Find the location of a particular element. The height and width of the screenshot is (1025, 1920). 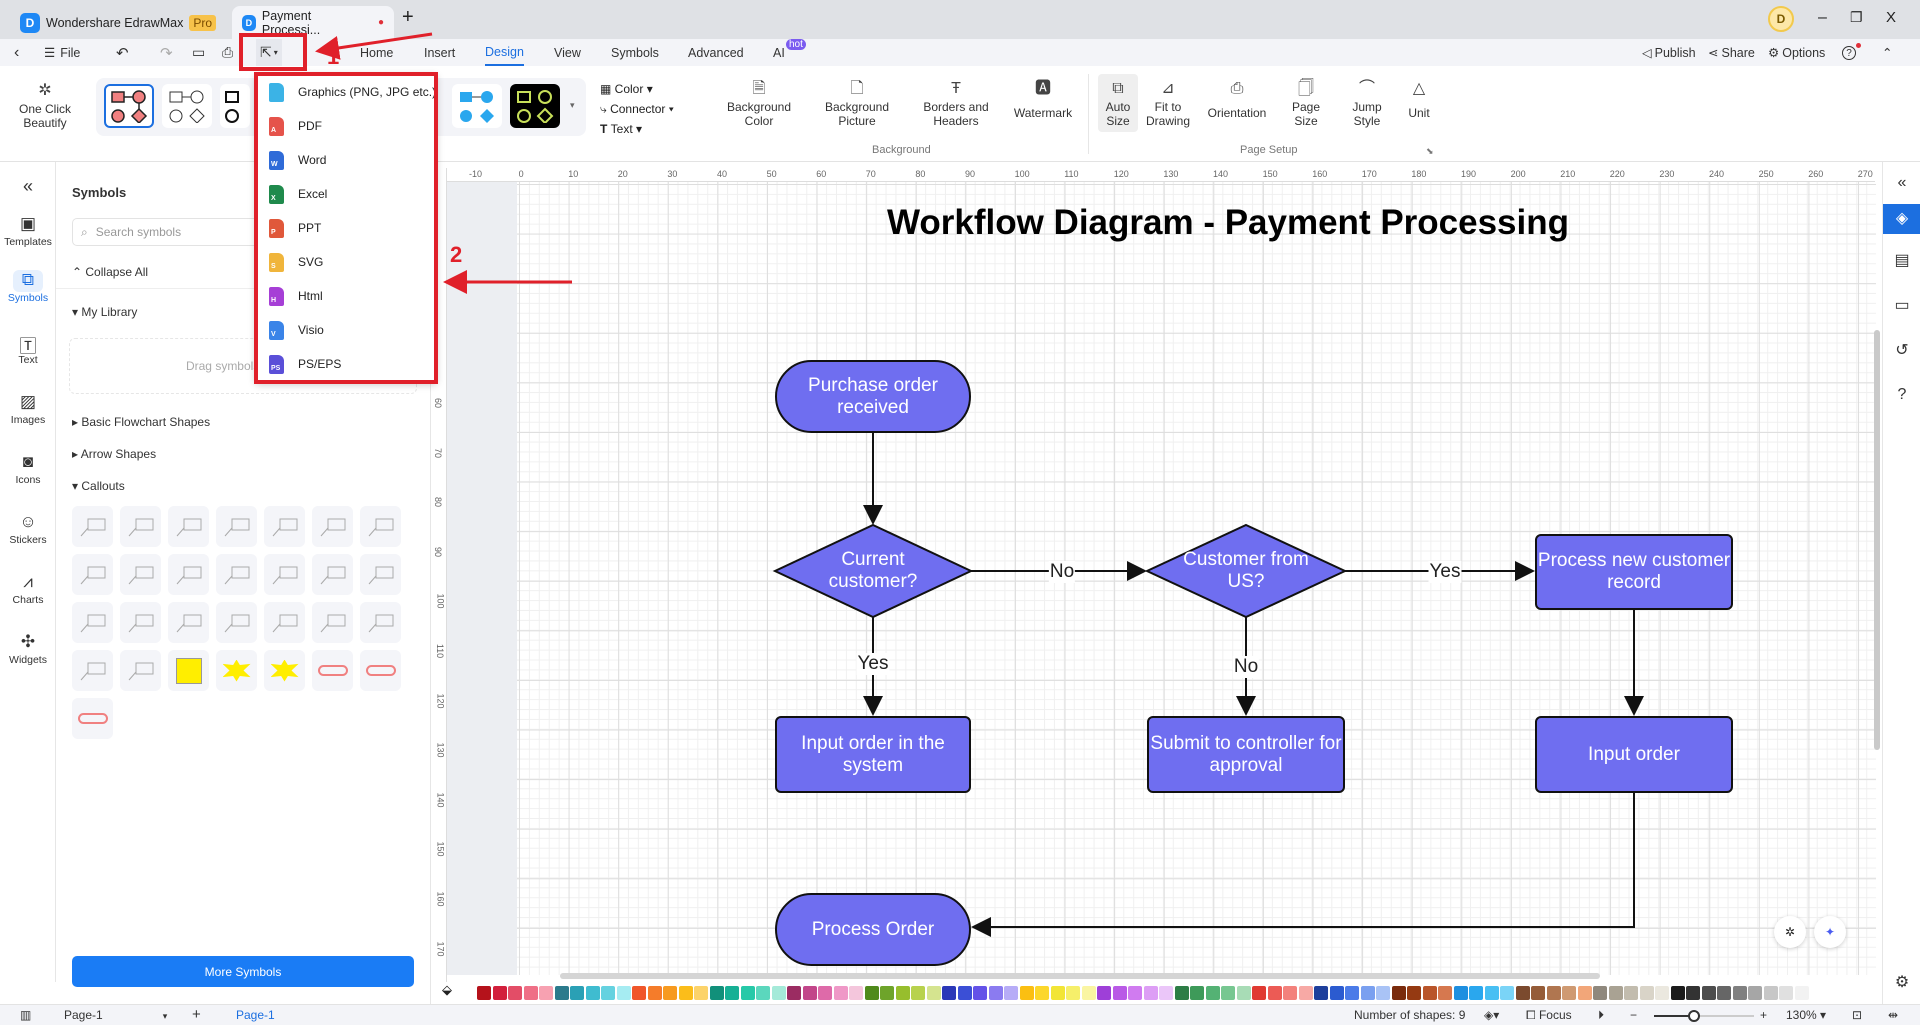

redo-icon: ↷ is located at coordinates (166, 52).